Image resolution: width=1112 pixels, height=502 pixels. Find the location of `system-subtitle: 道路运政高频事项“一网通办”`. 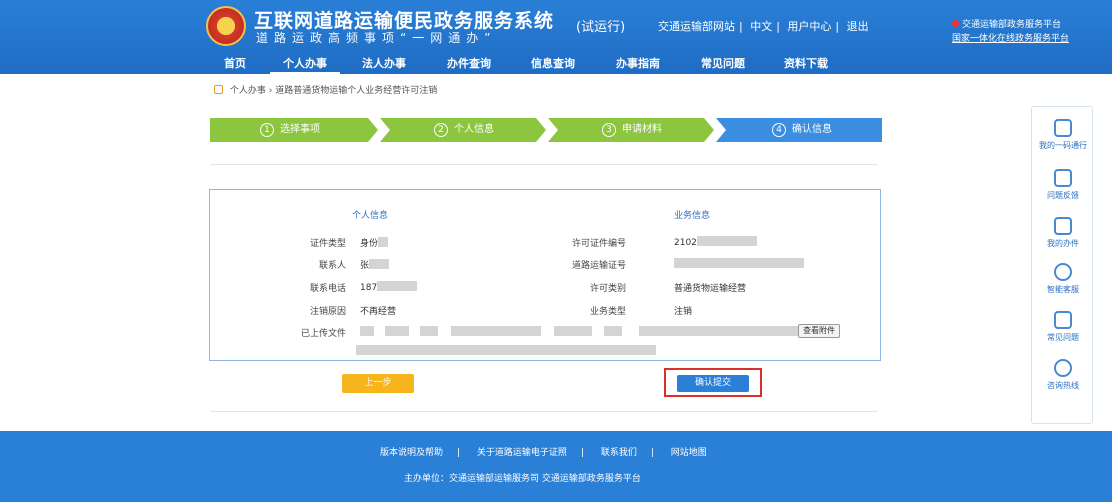

system-subtitle: 道路运政高频事项“一网通办” is located at coordinates (376, 38).